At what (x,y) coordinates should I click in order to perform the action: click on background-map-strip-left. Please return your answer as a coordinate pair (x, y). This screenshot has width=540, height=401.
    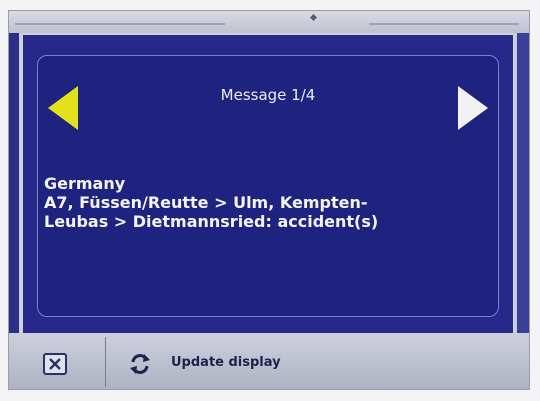
    Looking at the image, I should click on (14, 183).